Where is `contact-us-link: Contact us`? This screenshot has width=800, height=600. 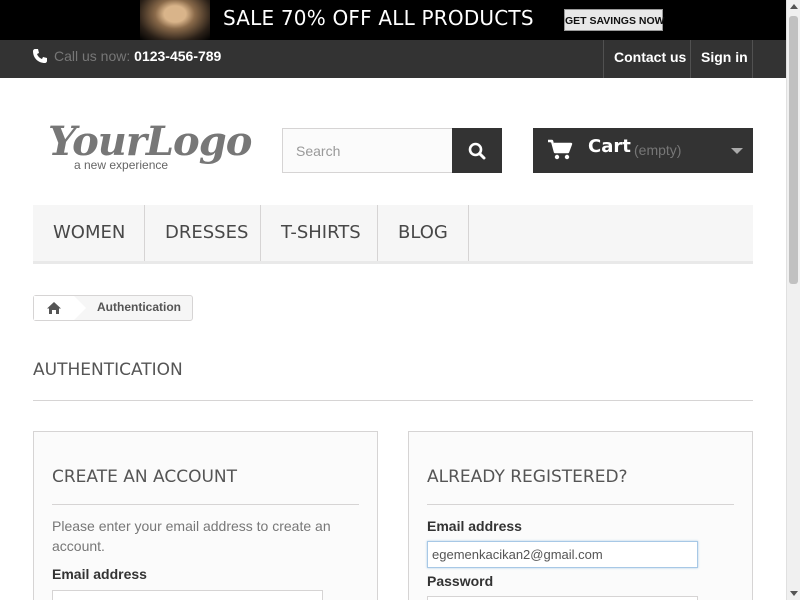
contact-us-link: Contact us is located at coordinates (649, 59).